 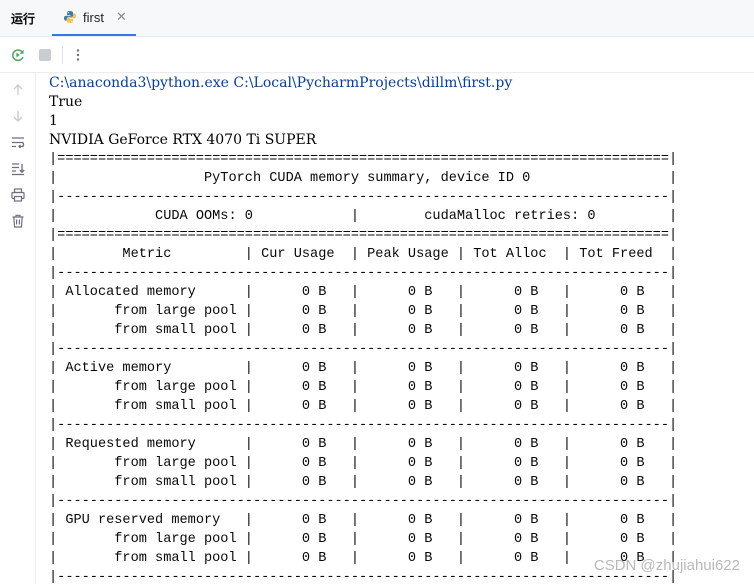 I want to click on close-tab-icon: ✕, so click(x=121, y=17).